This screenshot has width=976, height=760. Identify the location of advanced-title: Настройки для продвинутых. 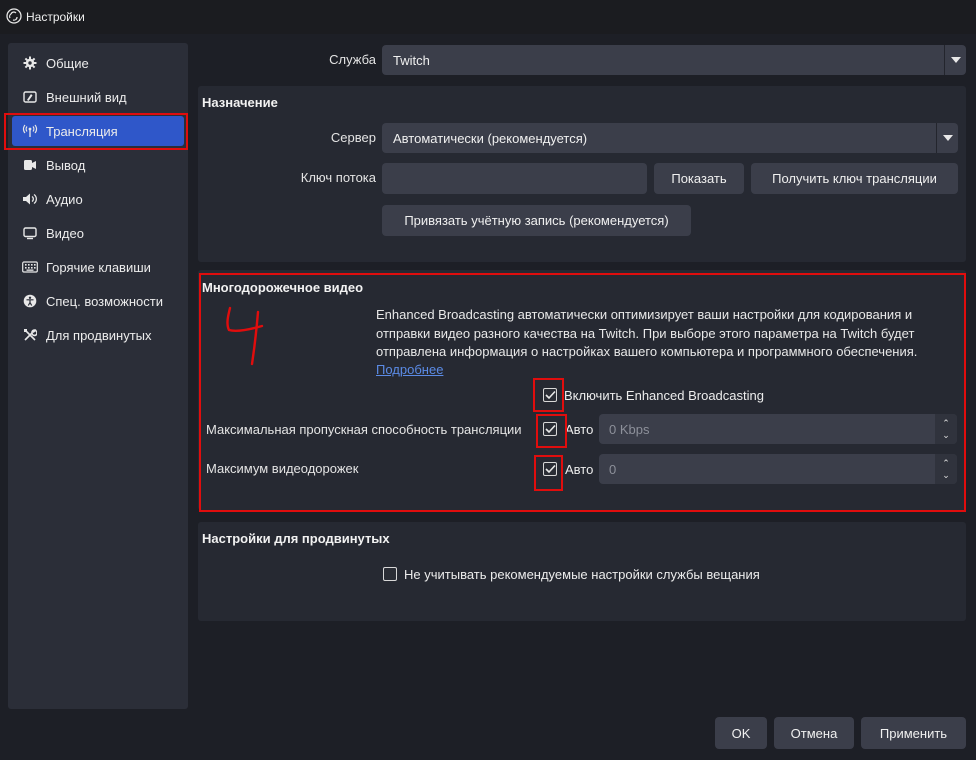
(296, 538).